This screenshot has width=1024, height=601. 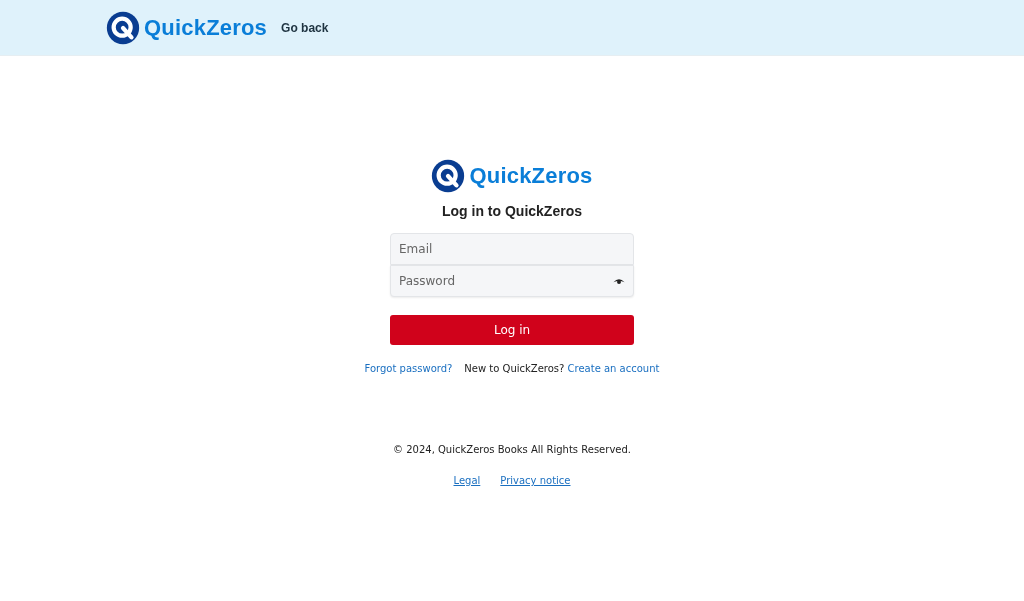 What do you see at coordinates (408, 368) in the screenshot?
I see `forgot-password-link: Forgot password?` at bounding box center [408, 368].